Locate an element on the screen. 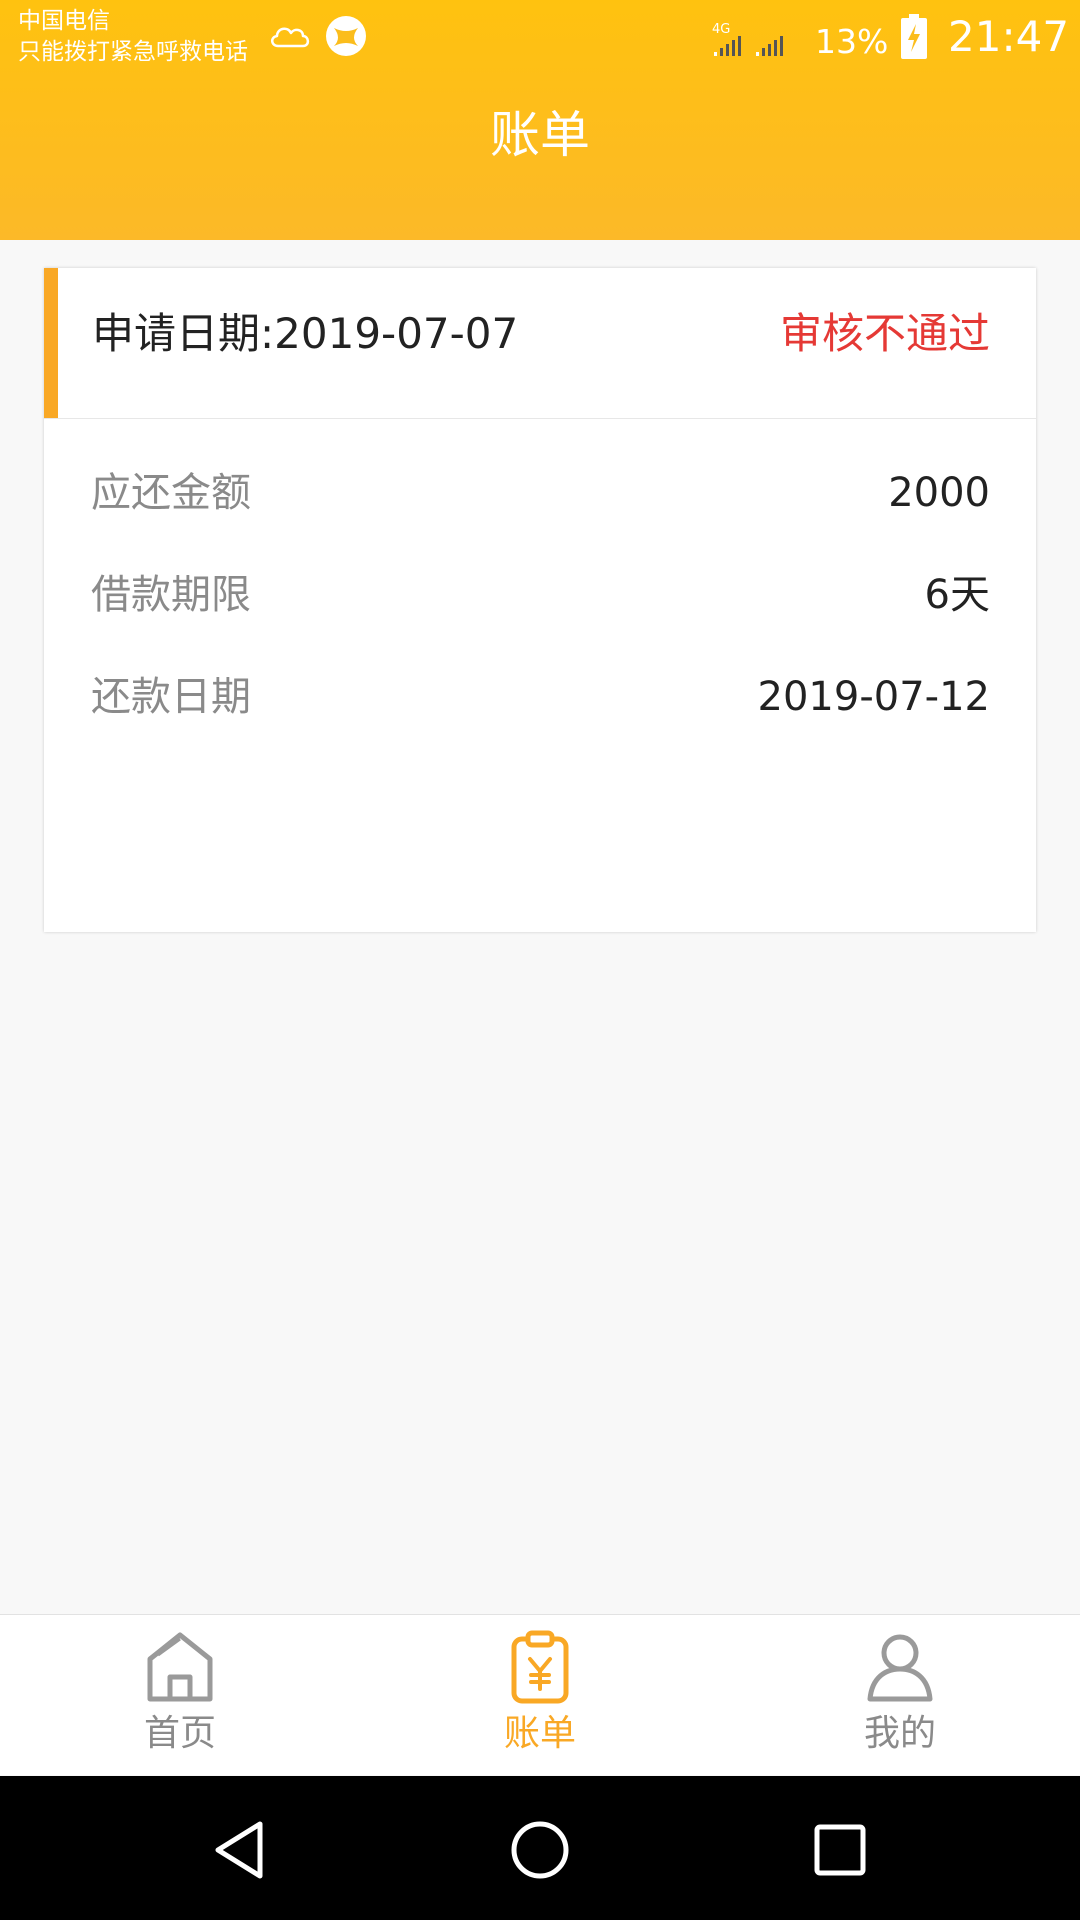 Image resolution: width=1080 pixels, height=1920 pixels. tab-label: 首页 is located at coordinates (179, 1733).